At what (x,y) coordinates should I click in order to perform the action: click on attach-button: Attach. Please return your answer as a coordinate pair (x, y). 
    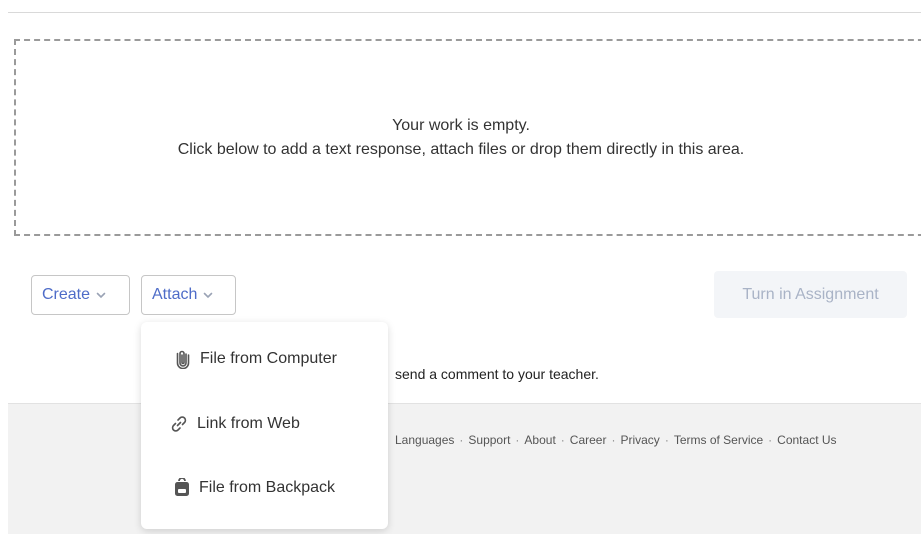
    Looking at the image, I should click on (188, 295).